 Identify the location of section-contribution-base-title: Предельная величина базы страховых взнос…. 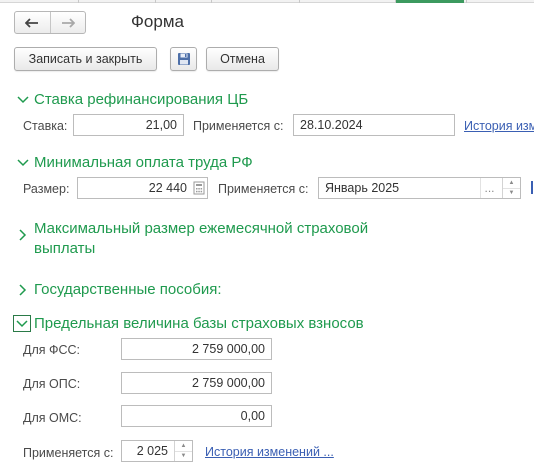
(199, 323).